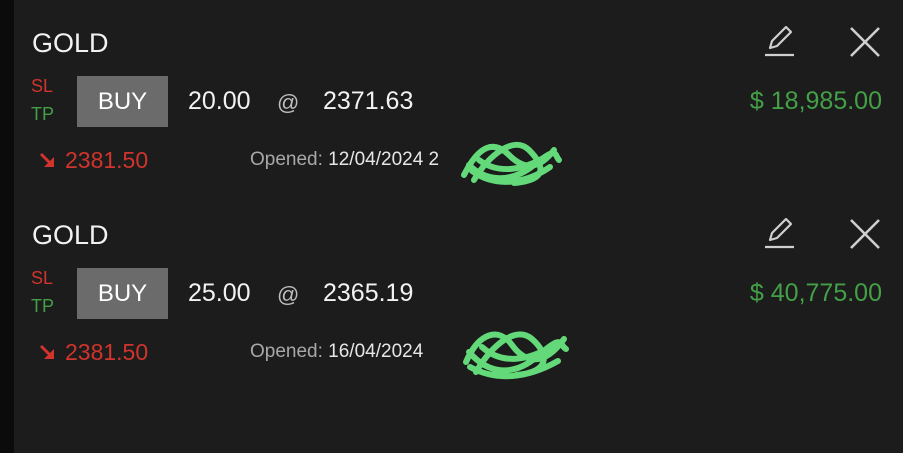  I want to click on volume-value: 20.00, so click(219, 101).